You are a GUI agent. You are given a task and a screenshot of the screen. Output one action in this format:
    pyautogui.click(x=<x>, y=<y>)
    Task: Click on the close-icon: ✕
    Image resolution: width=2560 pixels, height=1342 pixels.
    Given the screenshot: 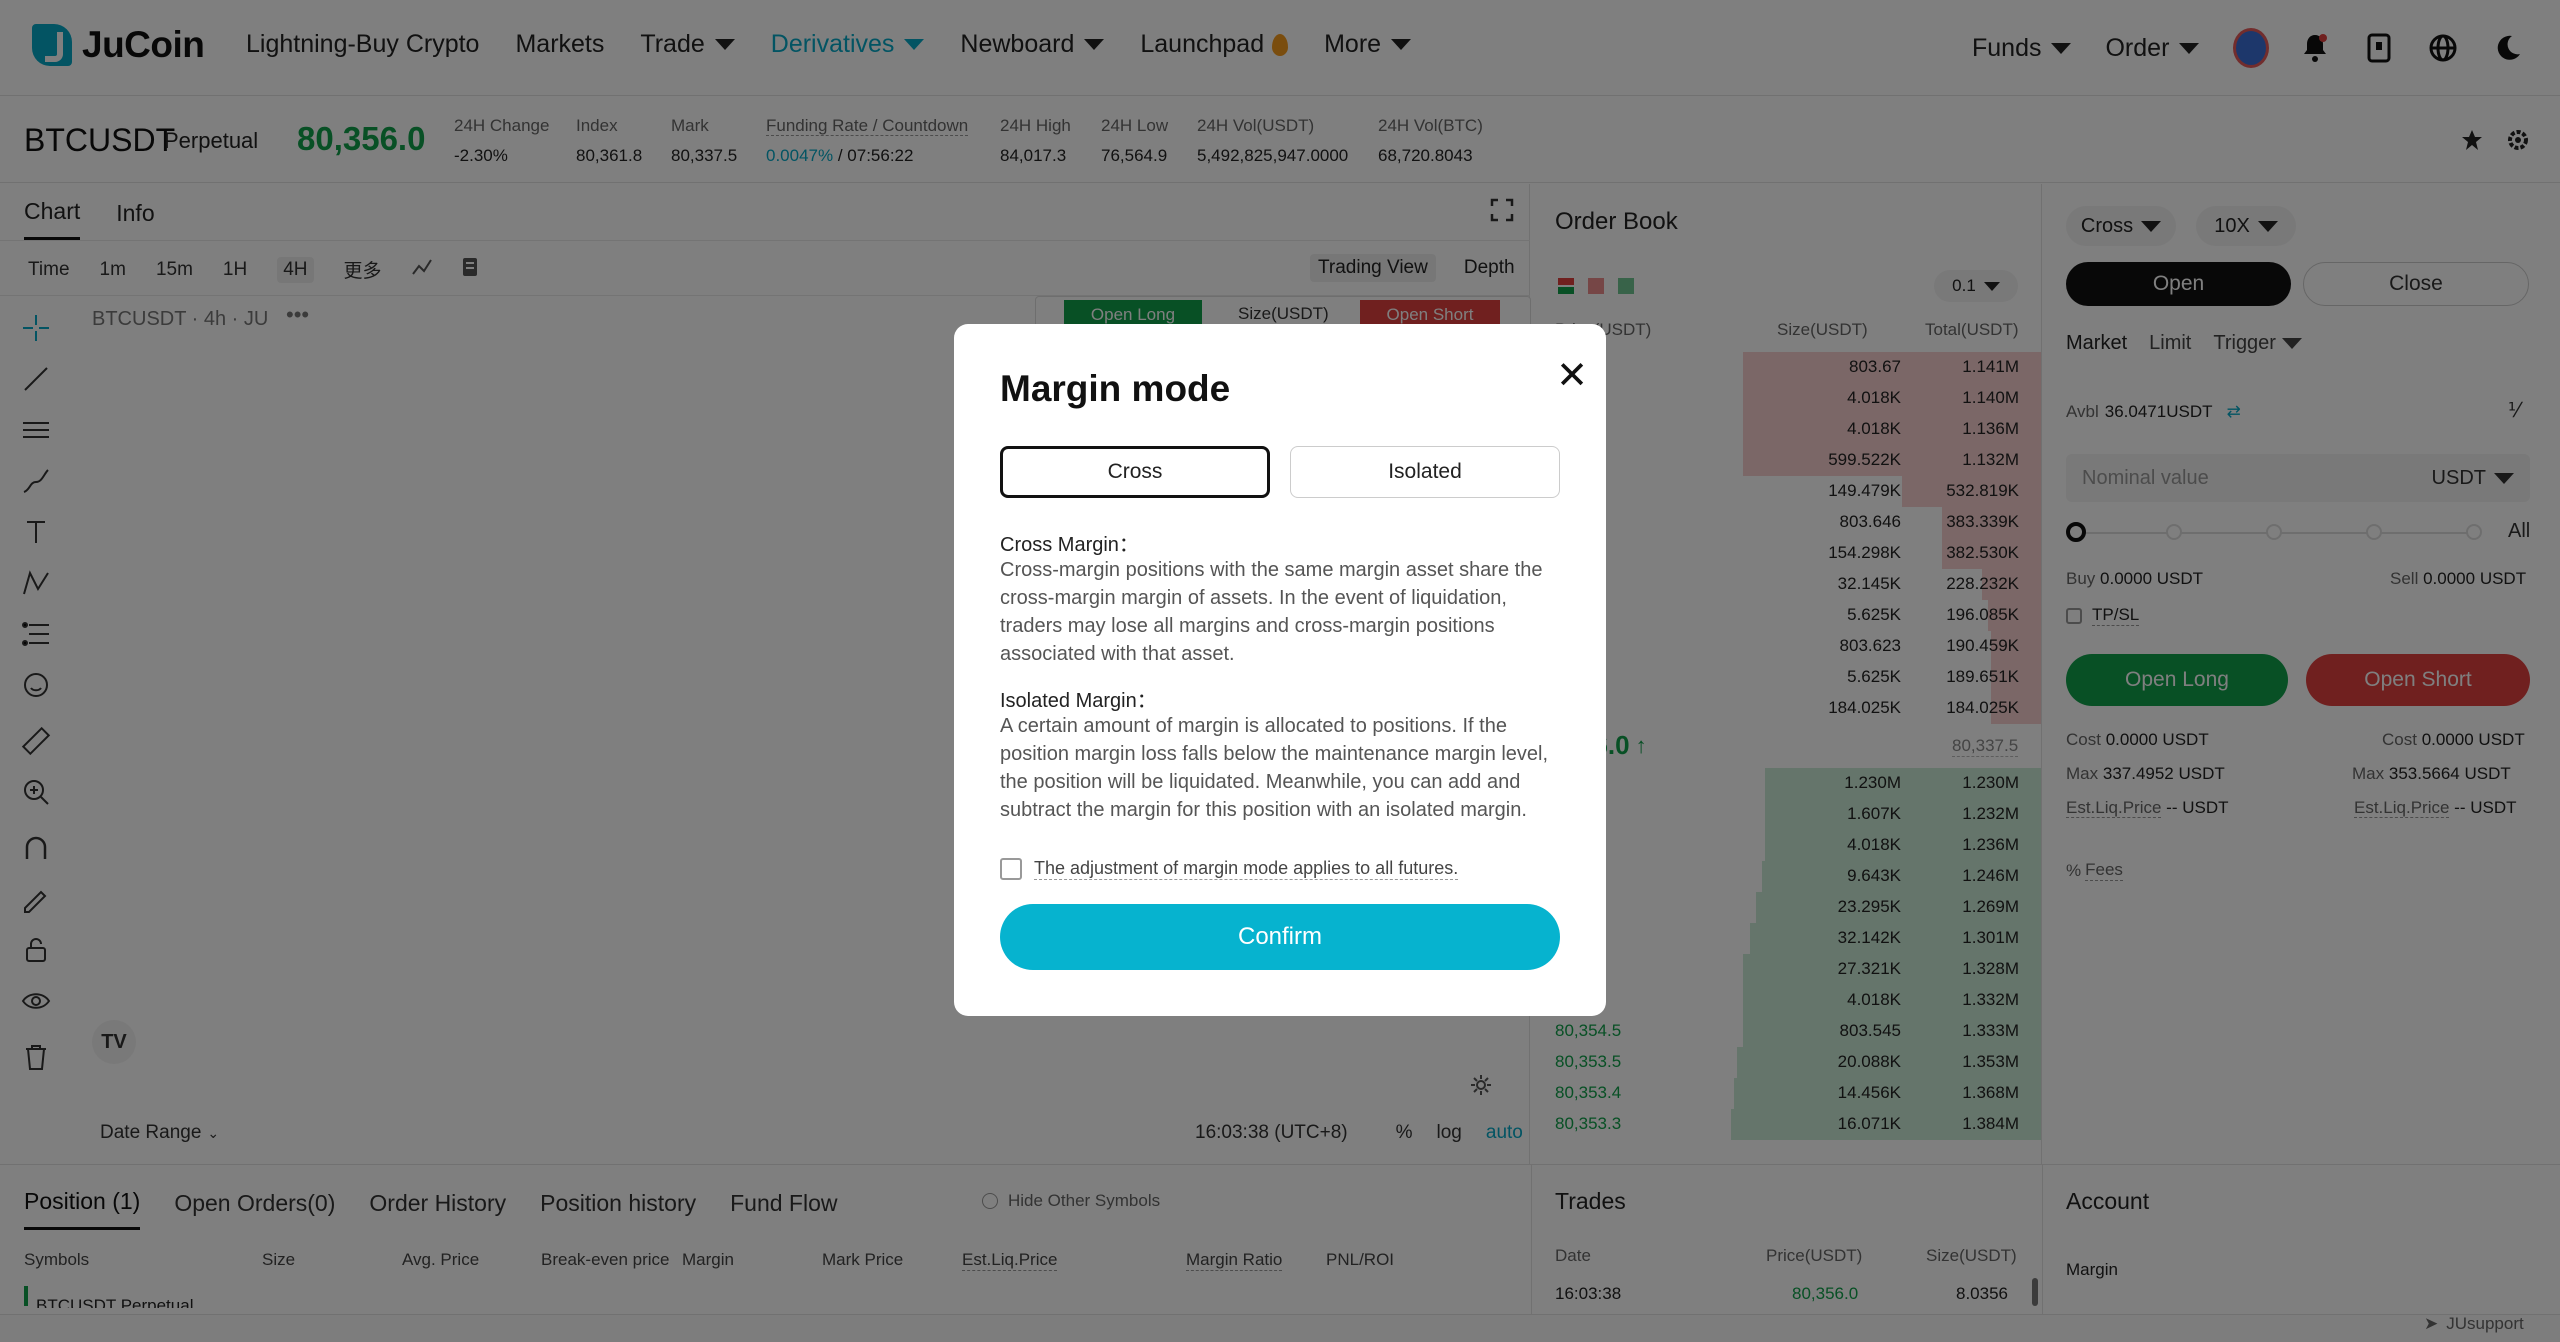 What is the action you would take?
    pyautogui.click(x=1572, y=376)
    